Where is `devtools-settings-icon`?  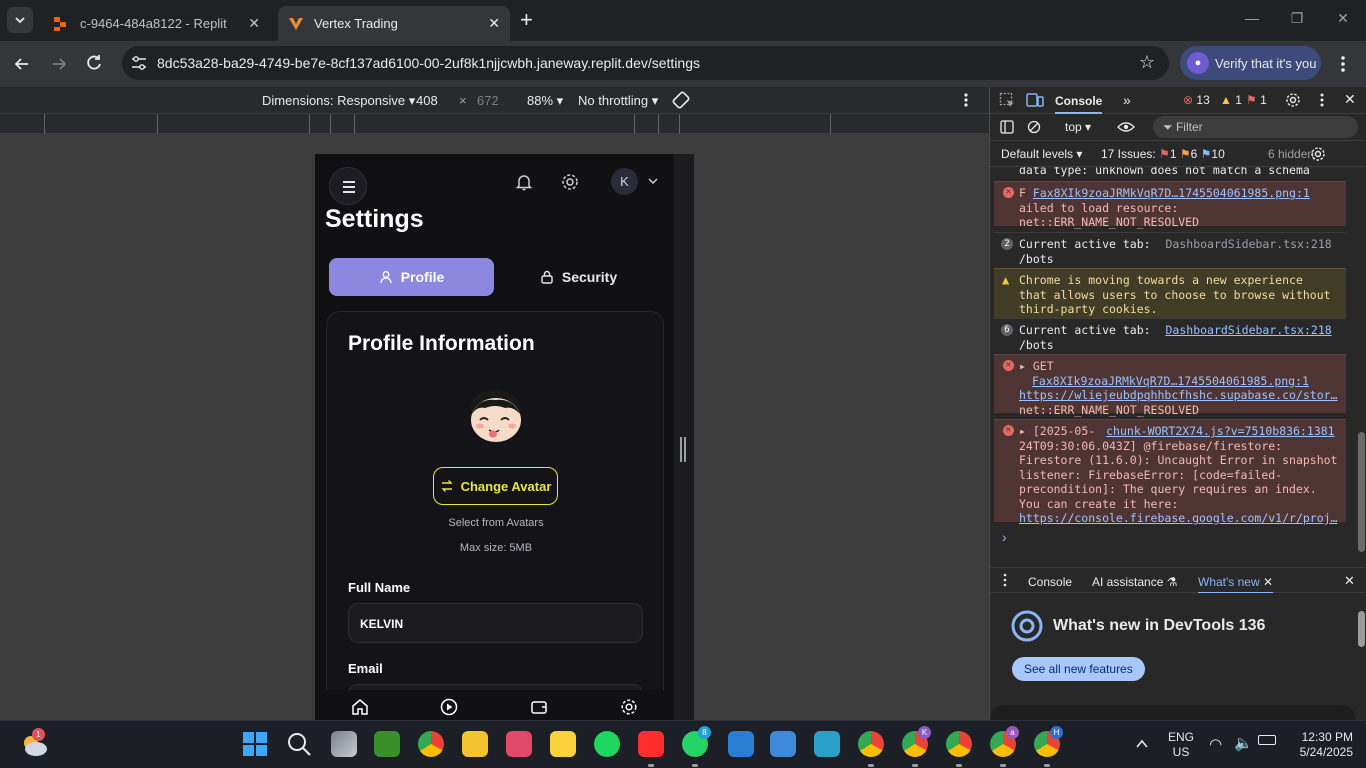
devtools-settings-icon is located at coordinates (1293, 100).